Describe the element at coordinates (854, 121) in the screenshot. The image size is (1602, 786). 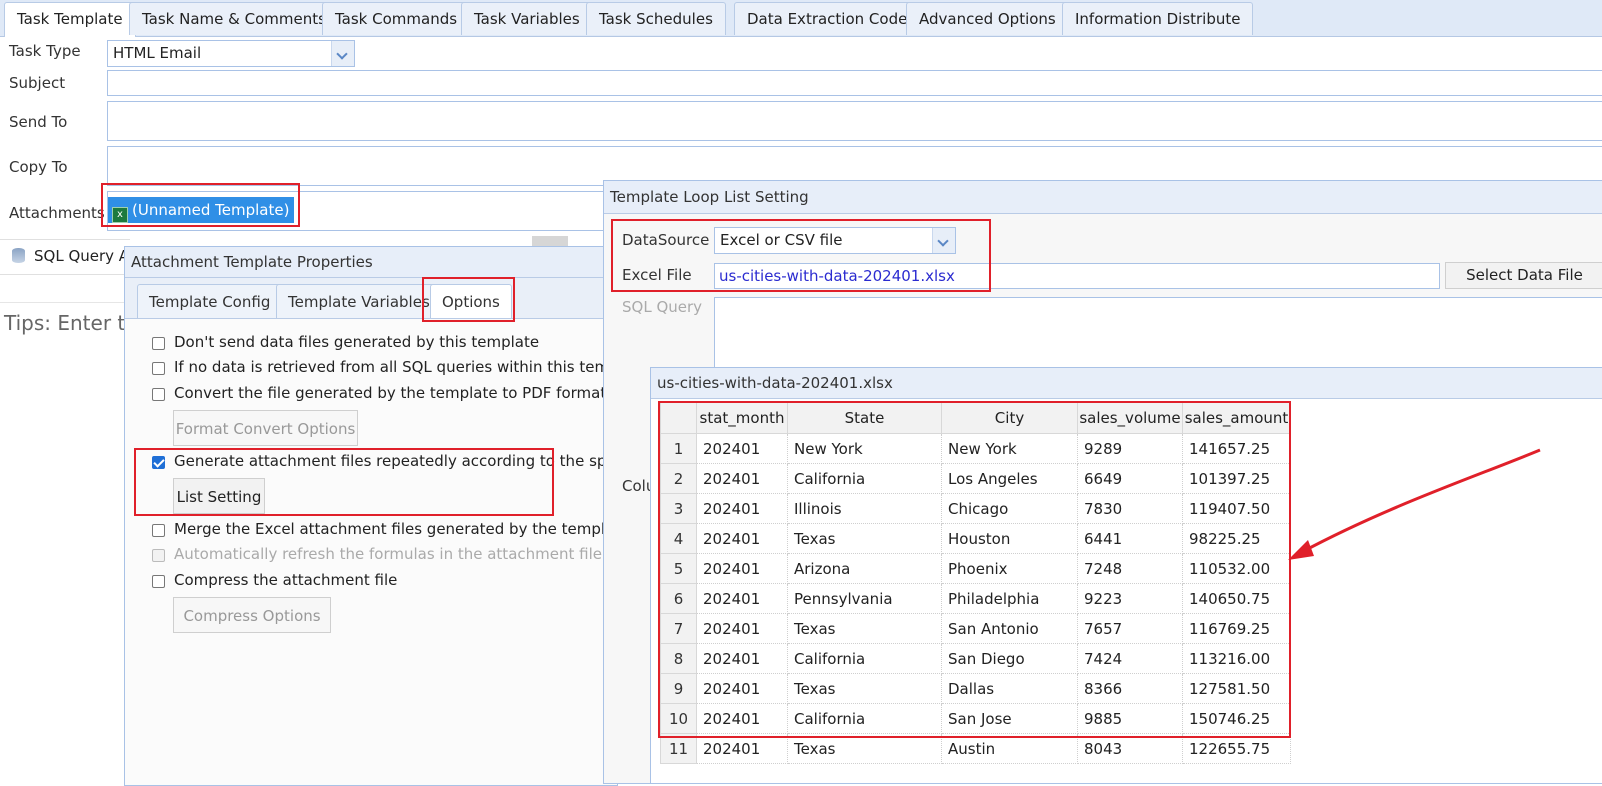
I see `send-to-input` at that location.